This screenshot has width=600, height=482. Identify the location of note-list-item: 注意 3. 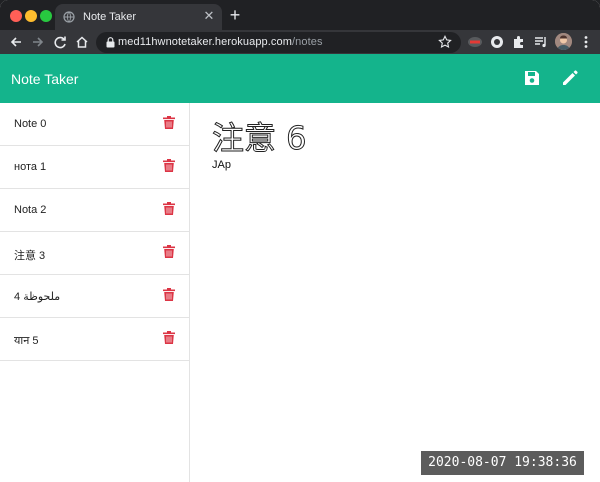
(94, 253).